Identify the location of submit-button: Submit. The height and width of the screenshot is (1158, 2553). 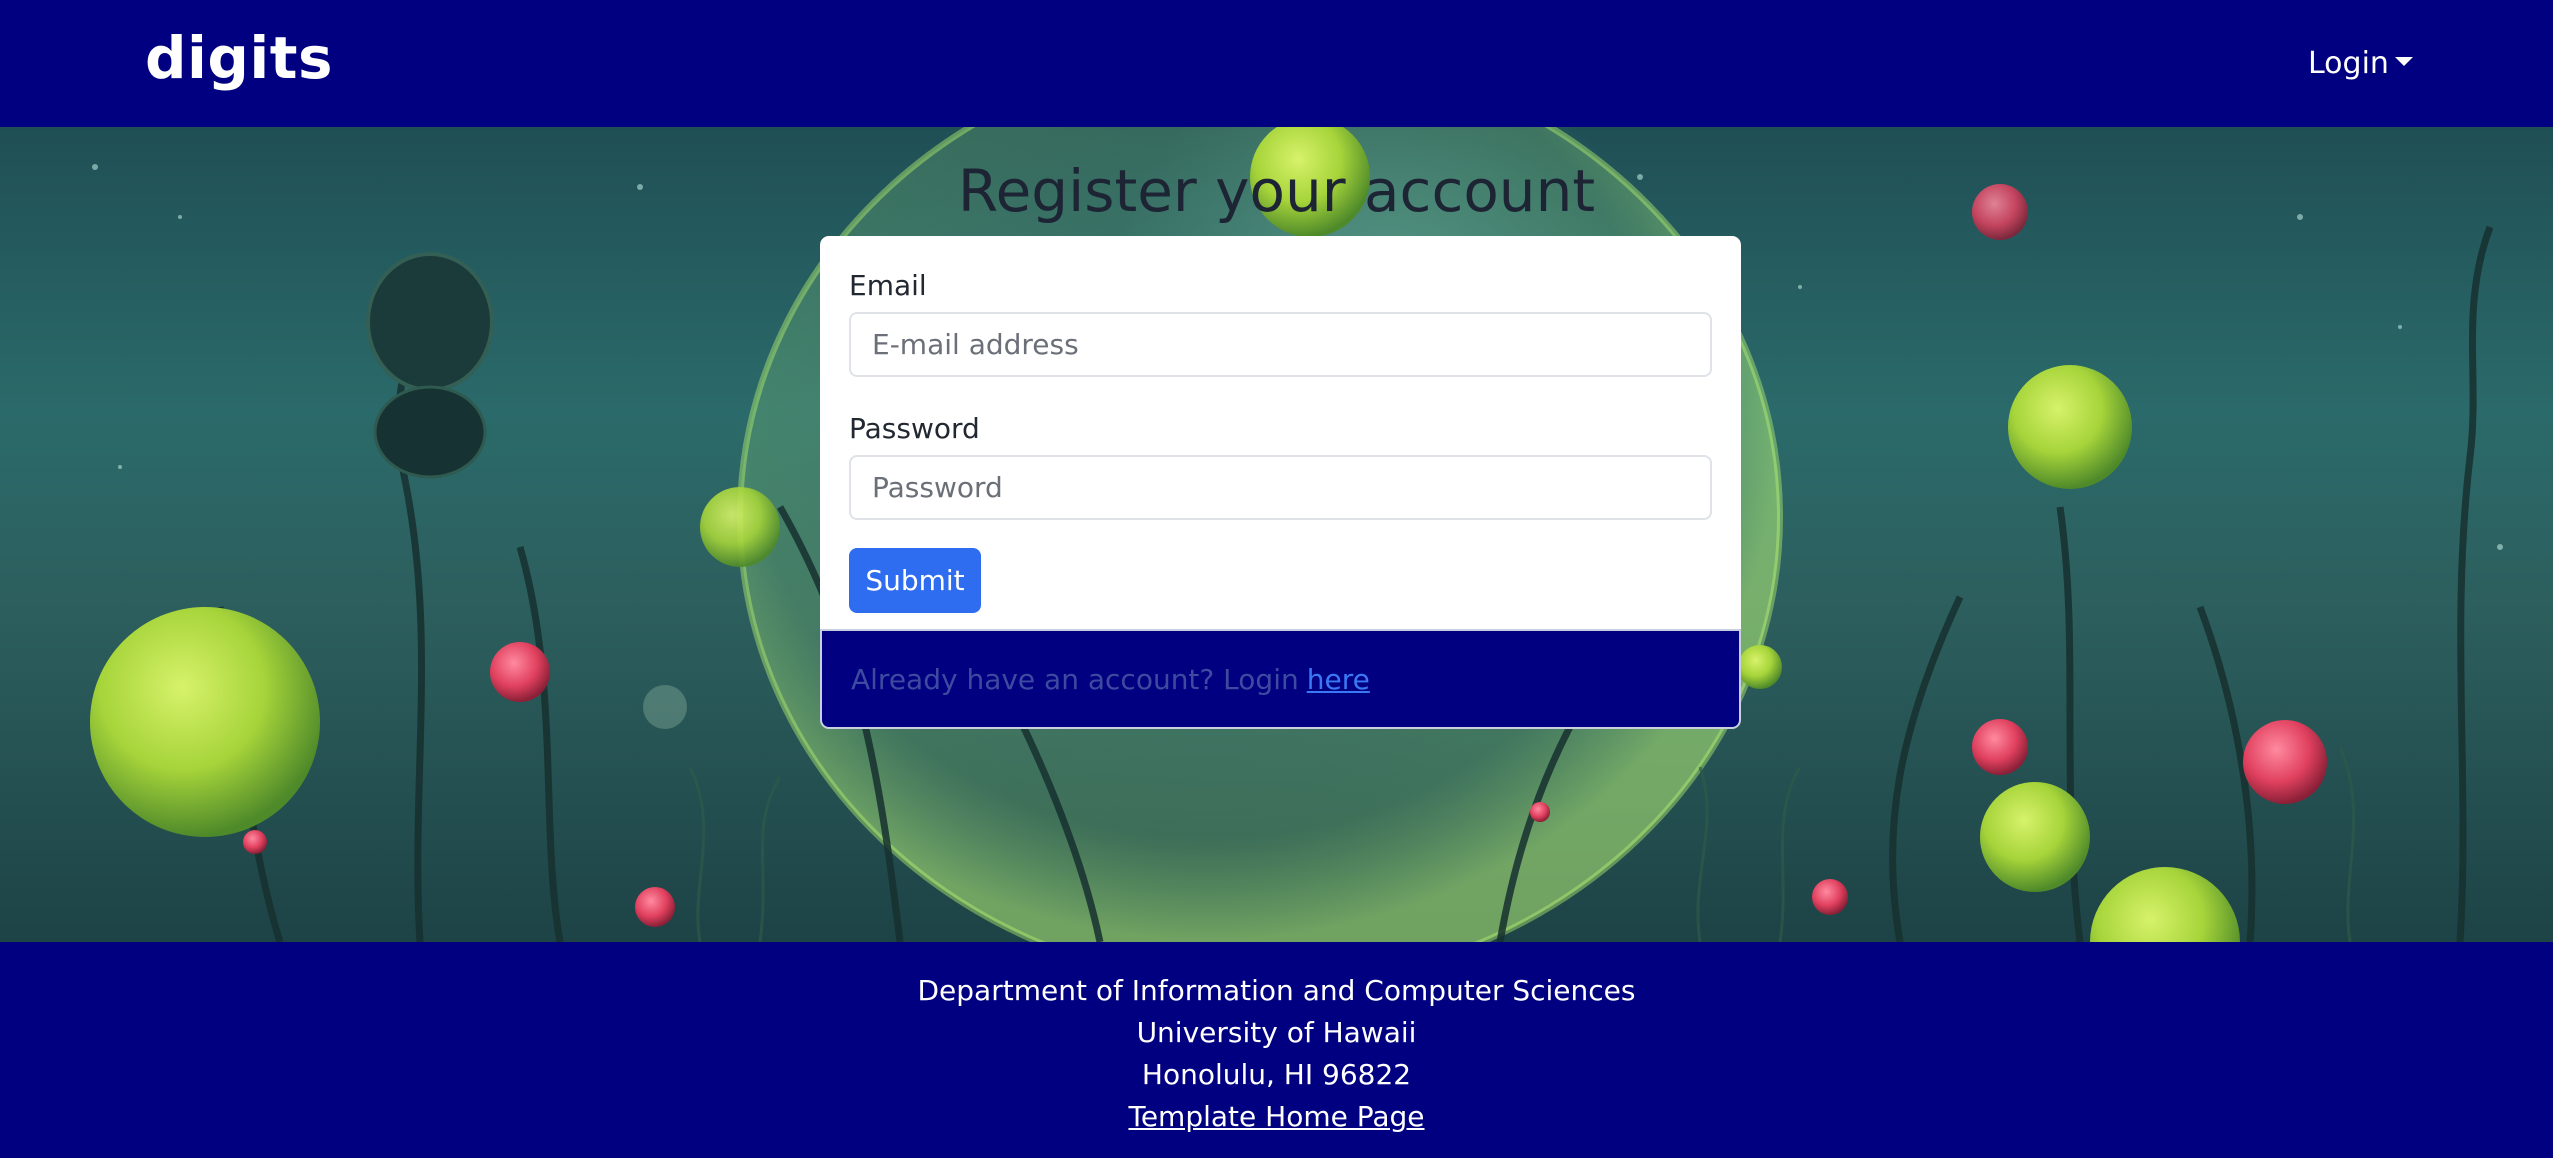
(915, 580).